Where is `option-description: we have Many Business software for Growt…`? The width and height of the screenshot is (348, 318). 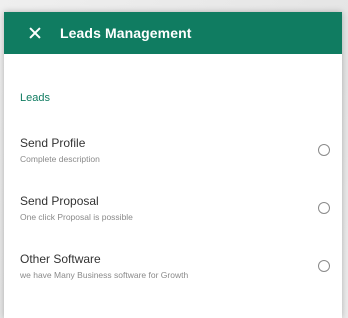 option-description: we have Many Business software for Growt… is located at coordinates (104, 275).